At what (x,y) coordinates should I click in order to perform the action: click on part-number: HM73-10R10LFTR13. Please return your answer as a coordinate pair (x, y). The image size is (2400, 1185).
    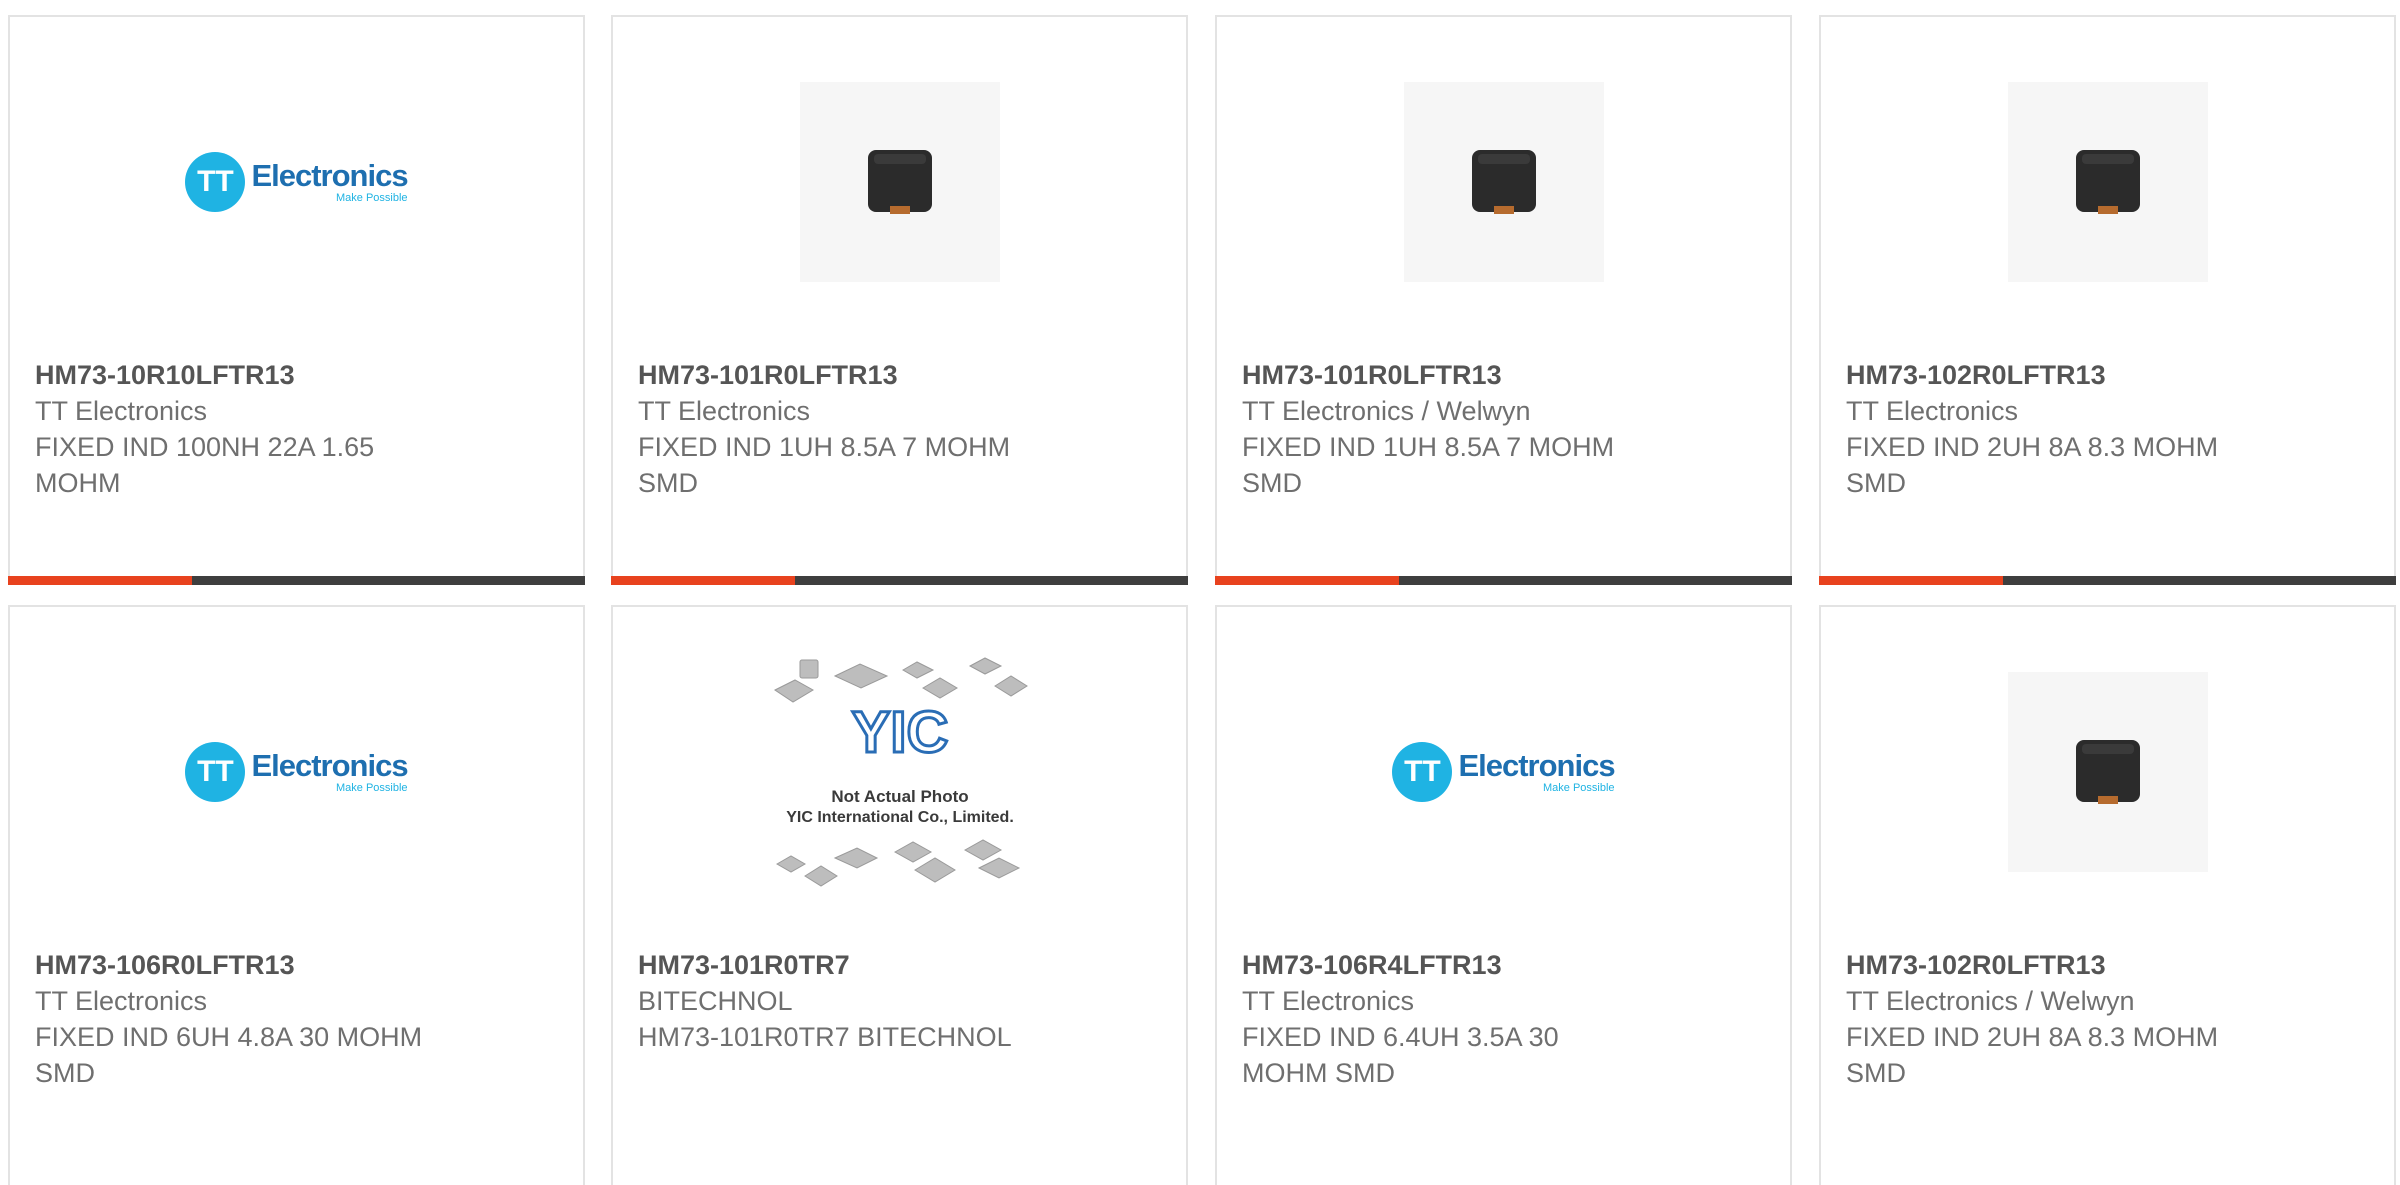
    Looking at the image, I should click on (235, 375).